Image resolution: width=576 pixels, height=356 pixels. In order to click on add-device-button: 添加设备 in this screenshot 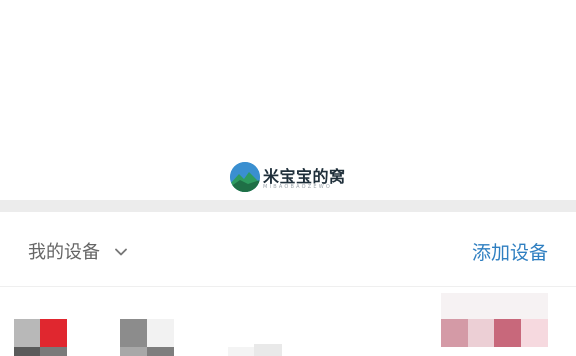, I will do `click(510, 251)`.